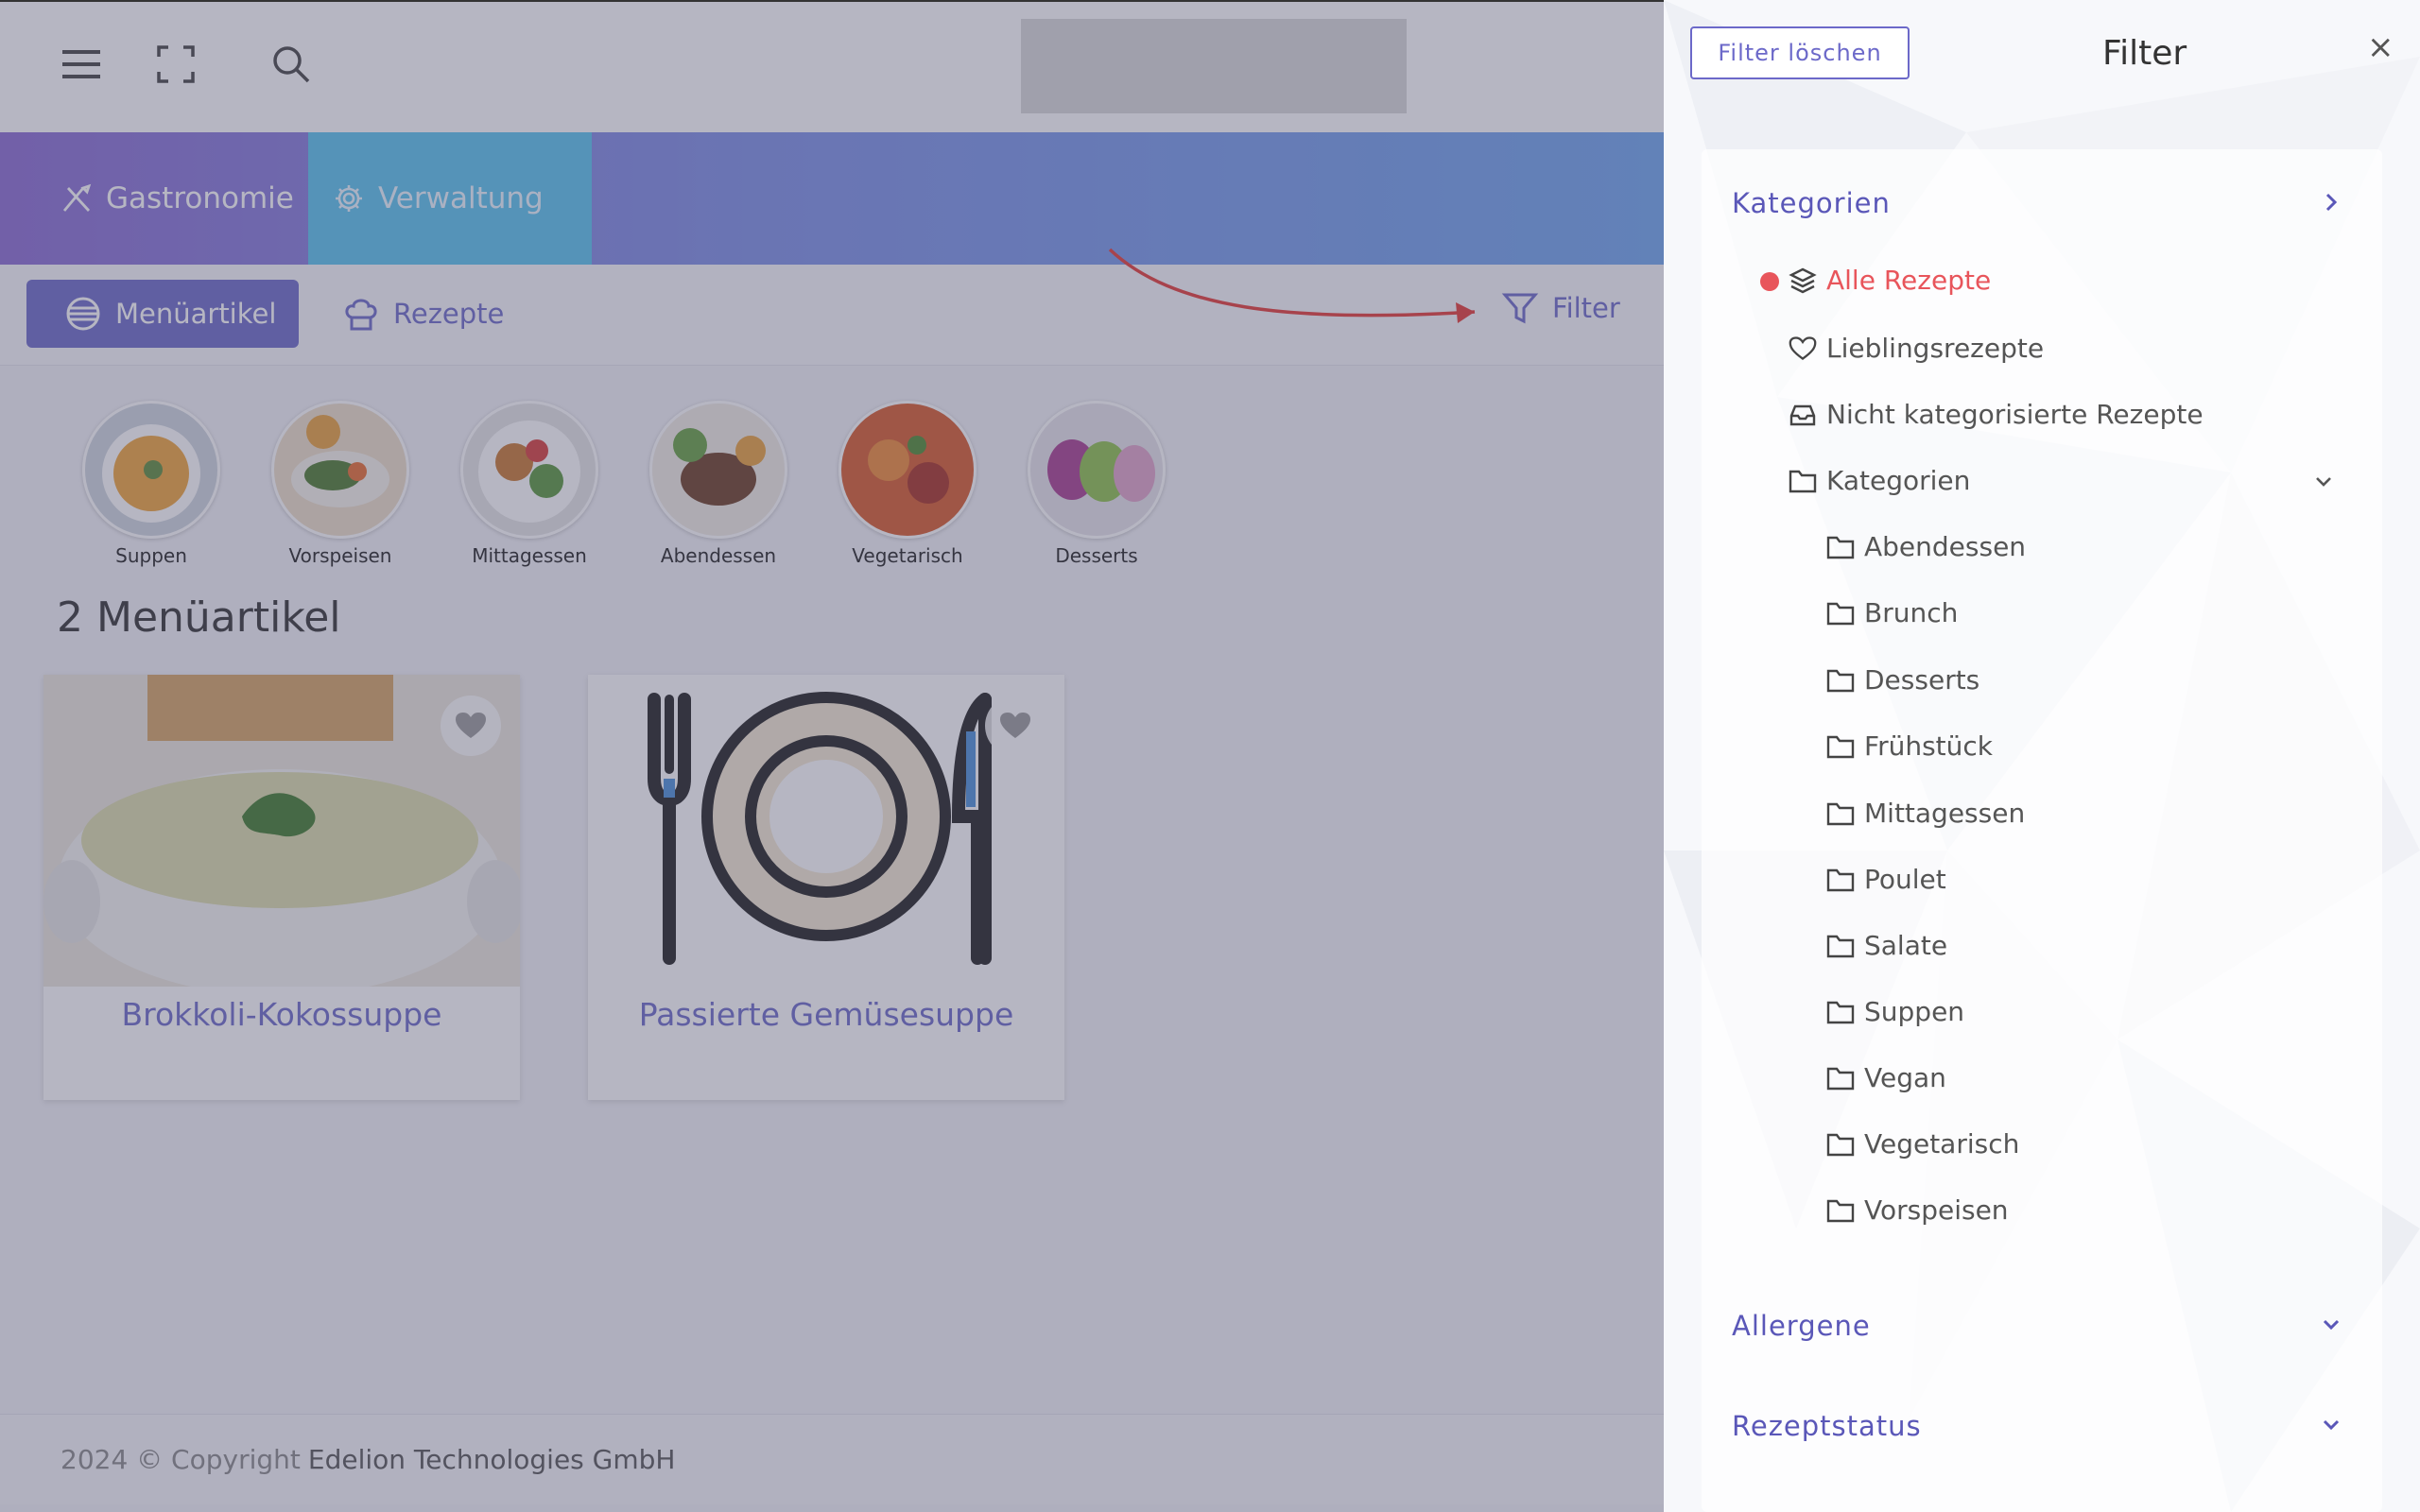 The height and width of the screenshot is (1512, 2420). I want to click on section-kategorien: Kategorien, so click(1811, 203).